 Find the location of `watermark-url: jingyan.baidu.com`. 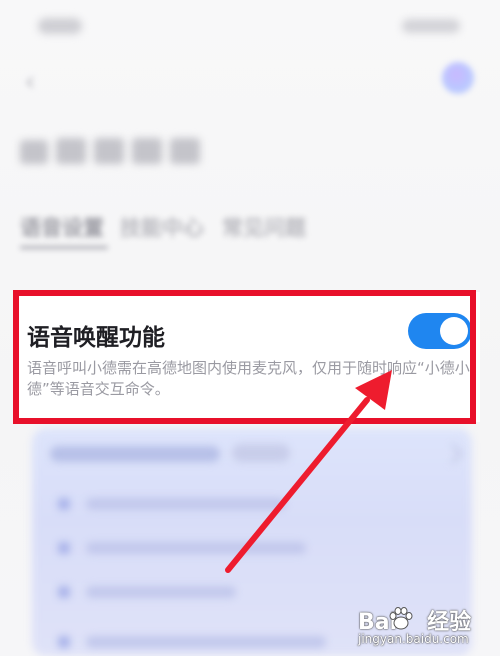

watermark-url: jingyan.baidu.com is located at coordinates (413, 639).